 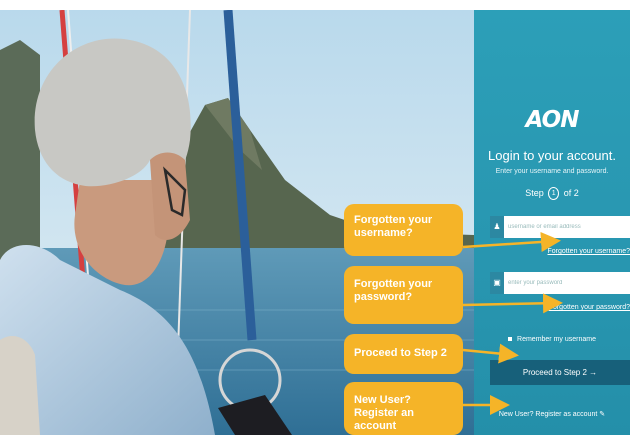 I want to click on login-title: Login to your account., so click(x=552, y=155).